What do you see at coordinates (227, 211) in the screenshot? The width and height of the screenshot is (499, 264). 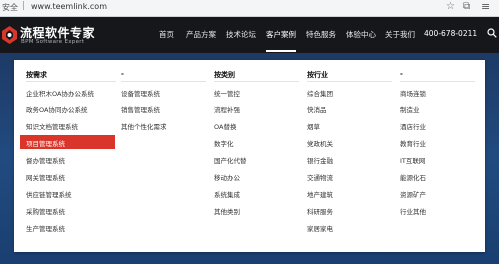 I see `menu-item: 其他类别` at bounding box center [227, 211].